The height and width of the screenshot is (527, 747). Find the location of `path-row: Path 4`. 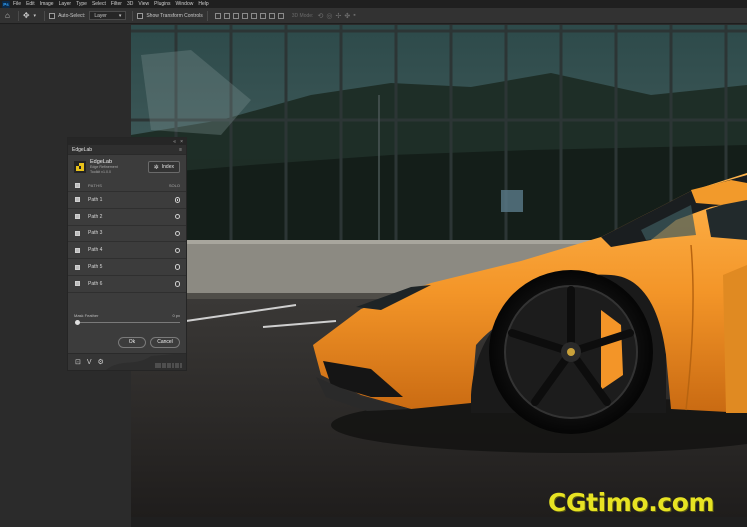

path-row: Path 4 is located at coordinates (127, 251).